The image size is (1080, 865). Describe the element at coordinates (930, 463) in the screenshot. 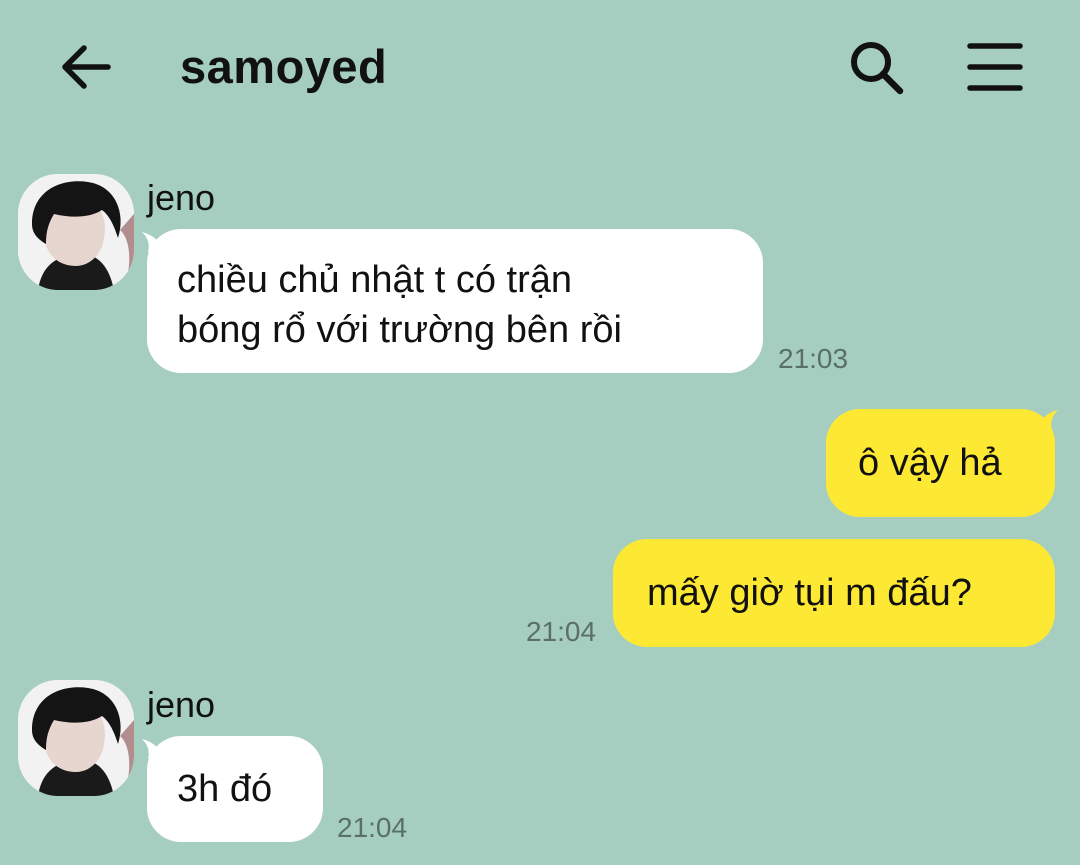

I see `message-text: ô vậy hả` at that location.